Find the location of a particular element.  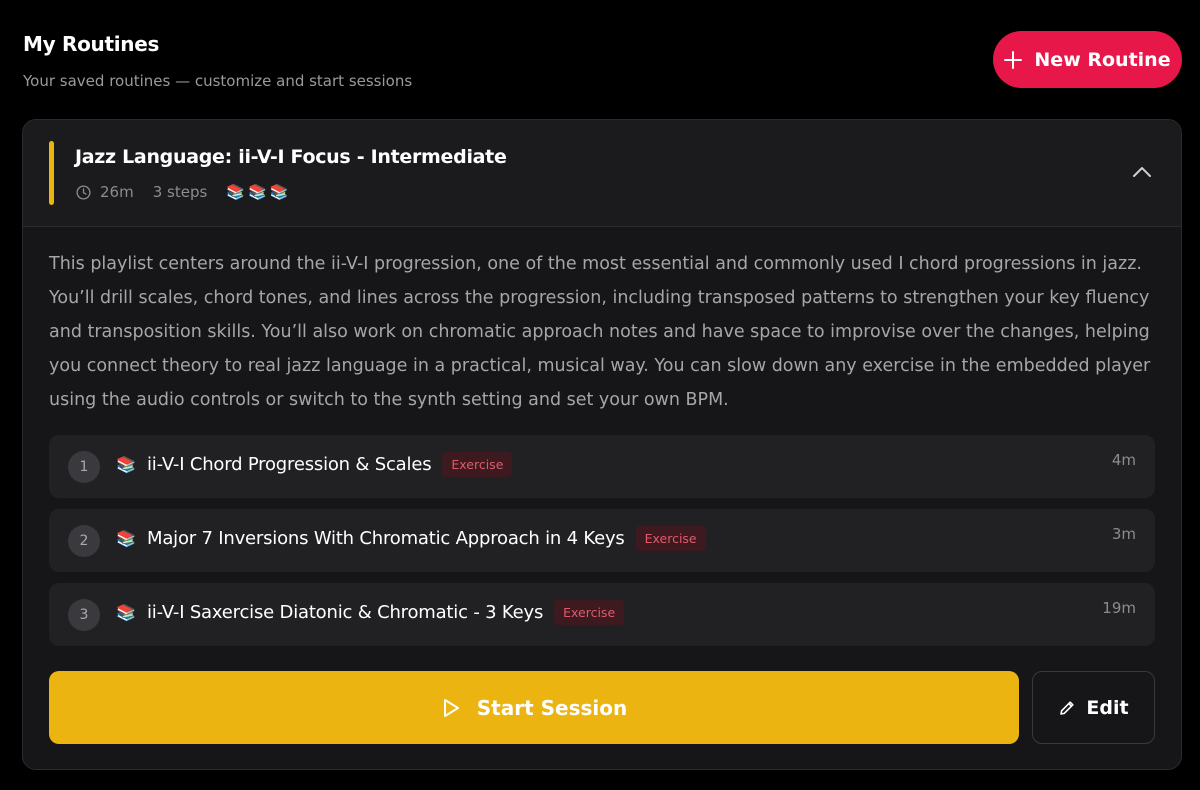

chevron-up-icon is located at coordinates (1142, 172).